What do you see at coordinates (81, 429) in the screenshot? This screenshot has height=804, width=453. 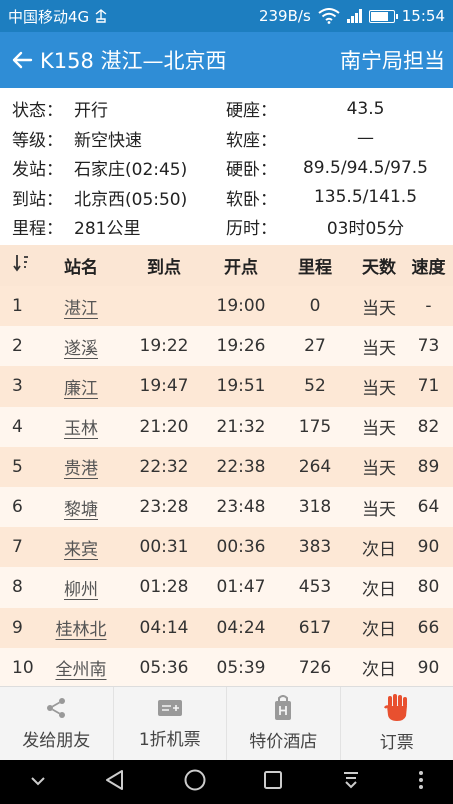 I see `station-name: 玉林` at bounding box center [81, 429].